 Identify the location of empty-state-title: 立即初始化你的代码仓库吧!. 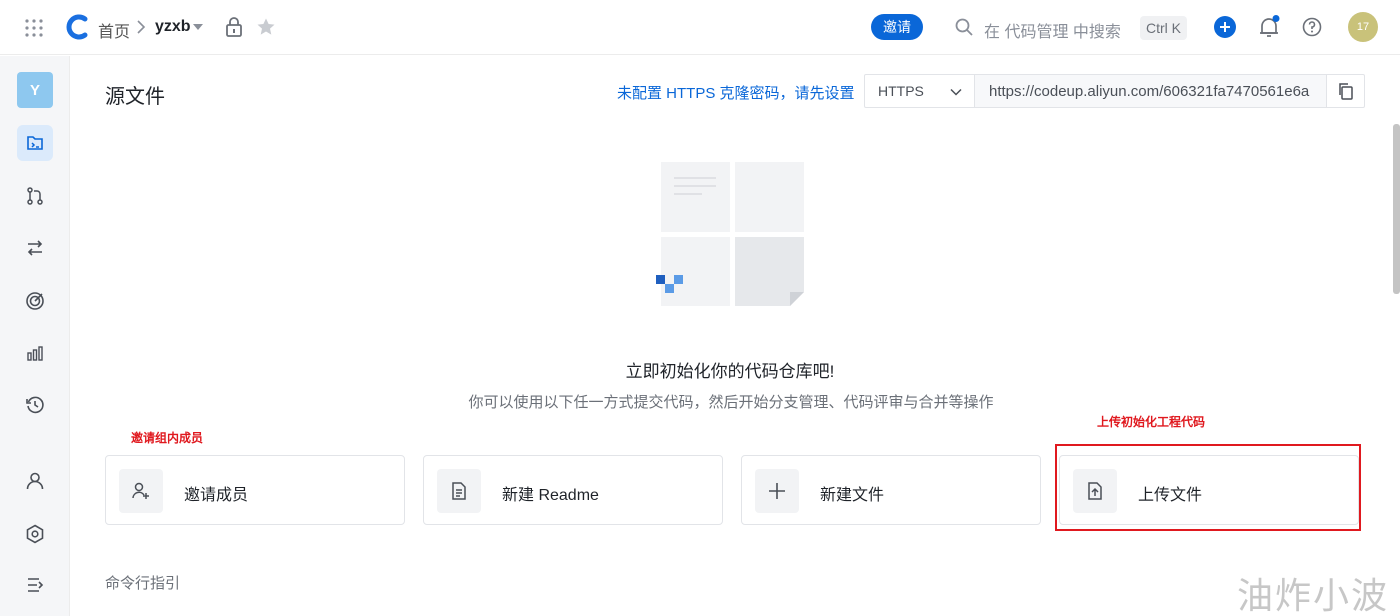
(730, 371).